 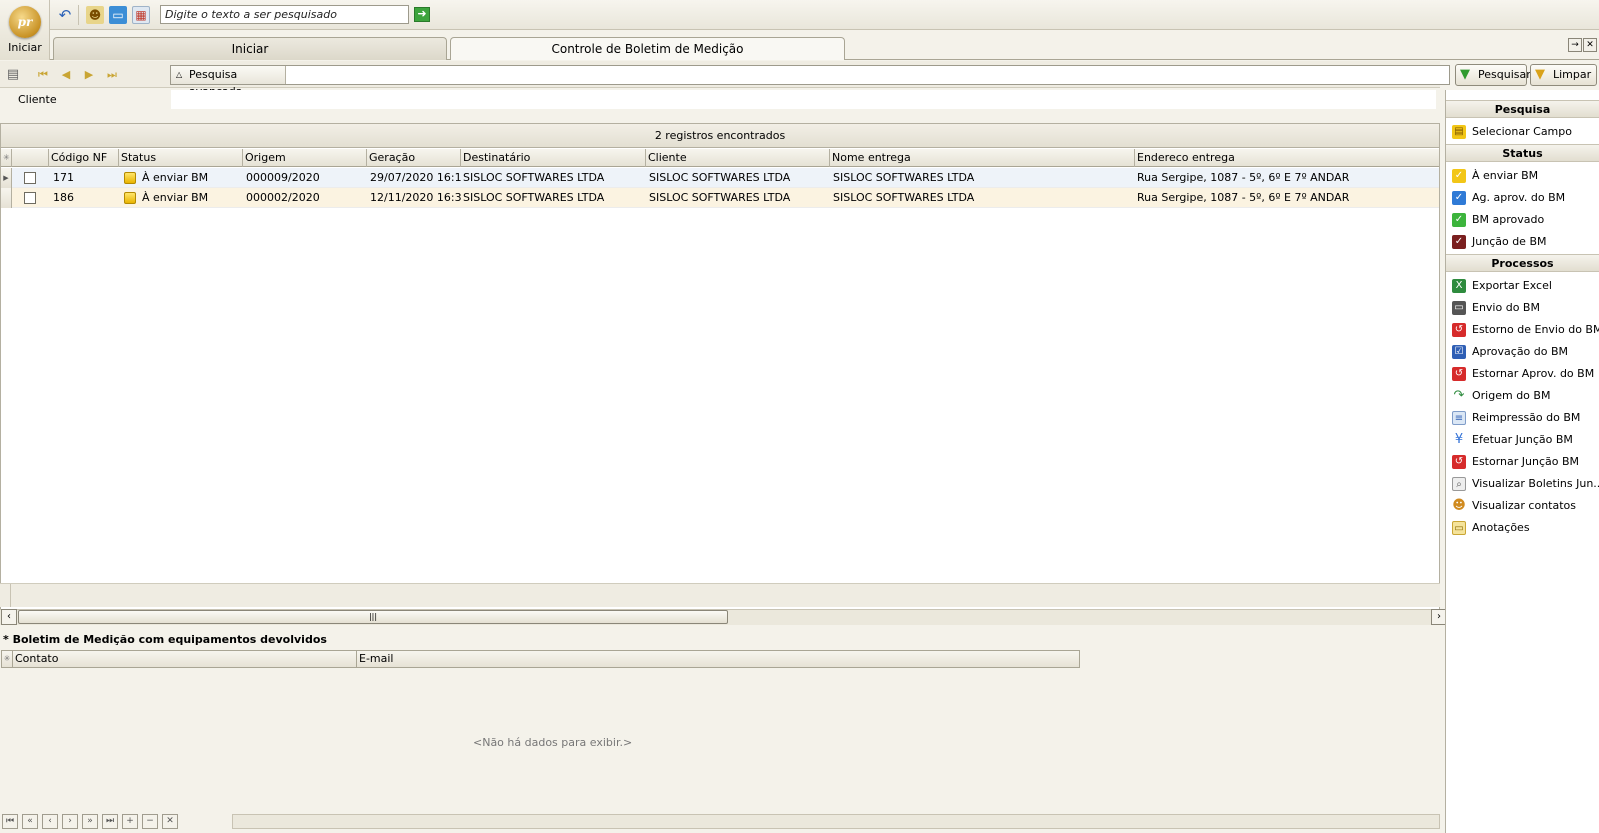 What do you see at coordinates (90, 821) in the screenshot?
I see `pager-next-page-icon: »` at bounding box center [90, 821].